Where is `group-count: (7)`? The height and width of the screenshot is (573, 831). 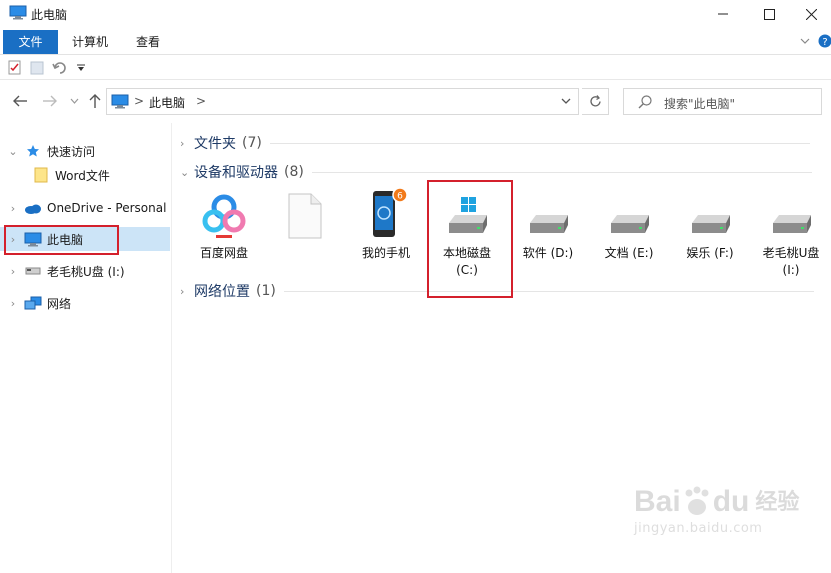
group-count: (7) is located at coordinates (252, 143).